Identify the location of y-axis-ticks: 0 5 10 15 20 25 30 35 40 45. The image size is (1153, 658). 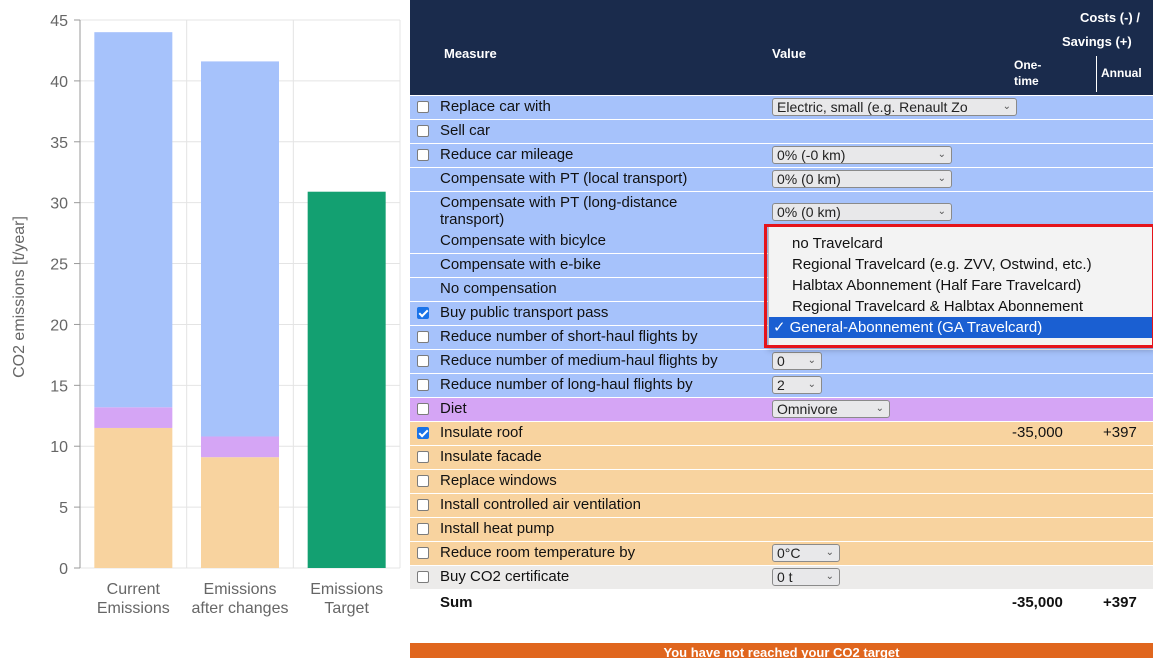
(65, 295).